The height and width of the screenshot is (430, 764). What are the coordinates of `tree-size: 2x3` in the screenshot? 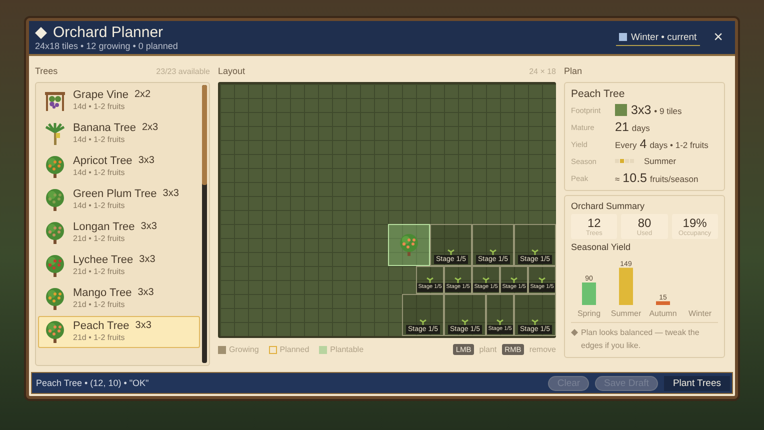 It's located at (150, 128).